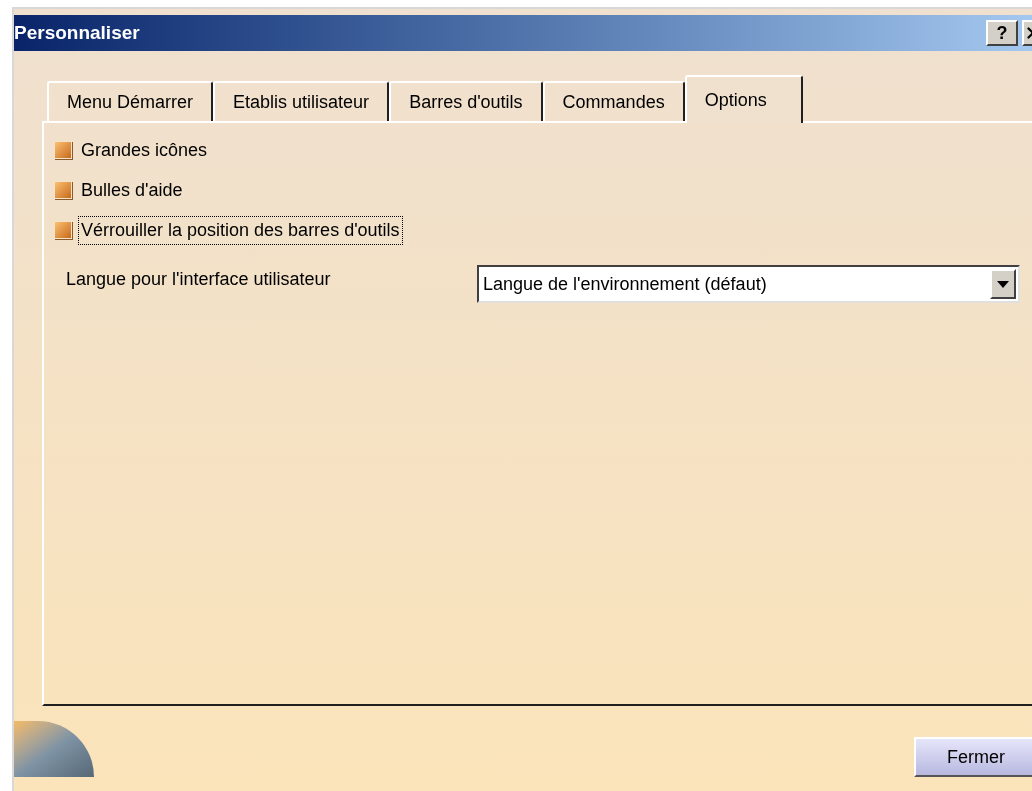 Image resolution: width=1032 pixels, height=791 pixels. What do you see at coordinates (144, 150) in the screenshot?
I see `checkbox-label: Grandes icônes` at bounding box center [144, 150].